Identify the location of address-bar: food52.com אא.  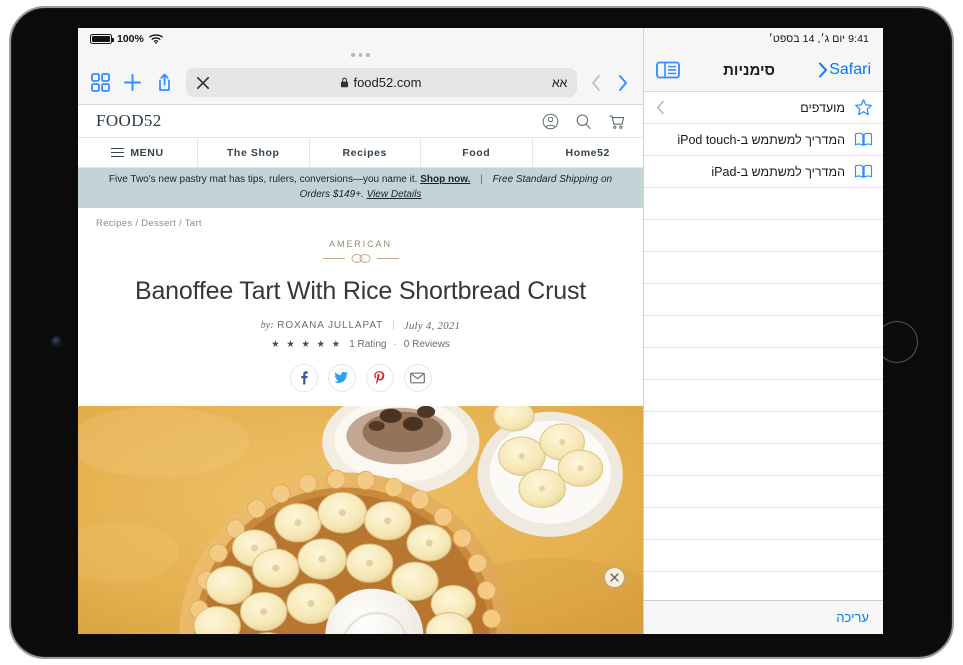
(381, 82).